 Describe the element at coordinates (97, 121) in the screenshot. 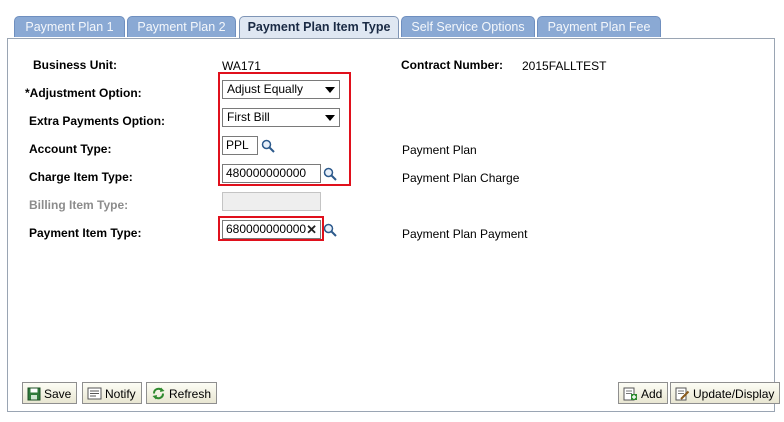

I see `extra-payments-option-label: Extra Payments Option:` at that location.